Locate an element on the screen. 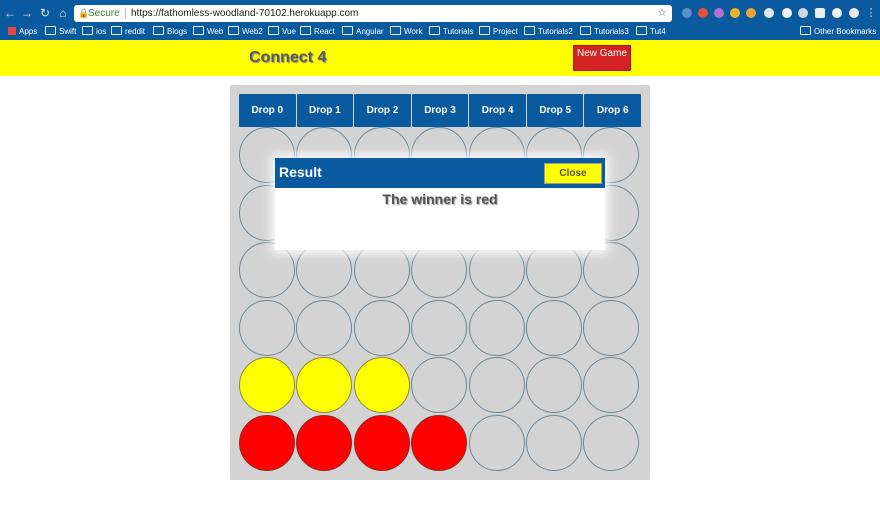 The width and height of the screenshot is (880, 516). drop-6-button: Drop 6 is located at coordinates (613, 110).